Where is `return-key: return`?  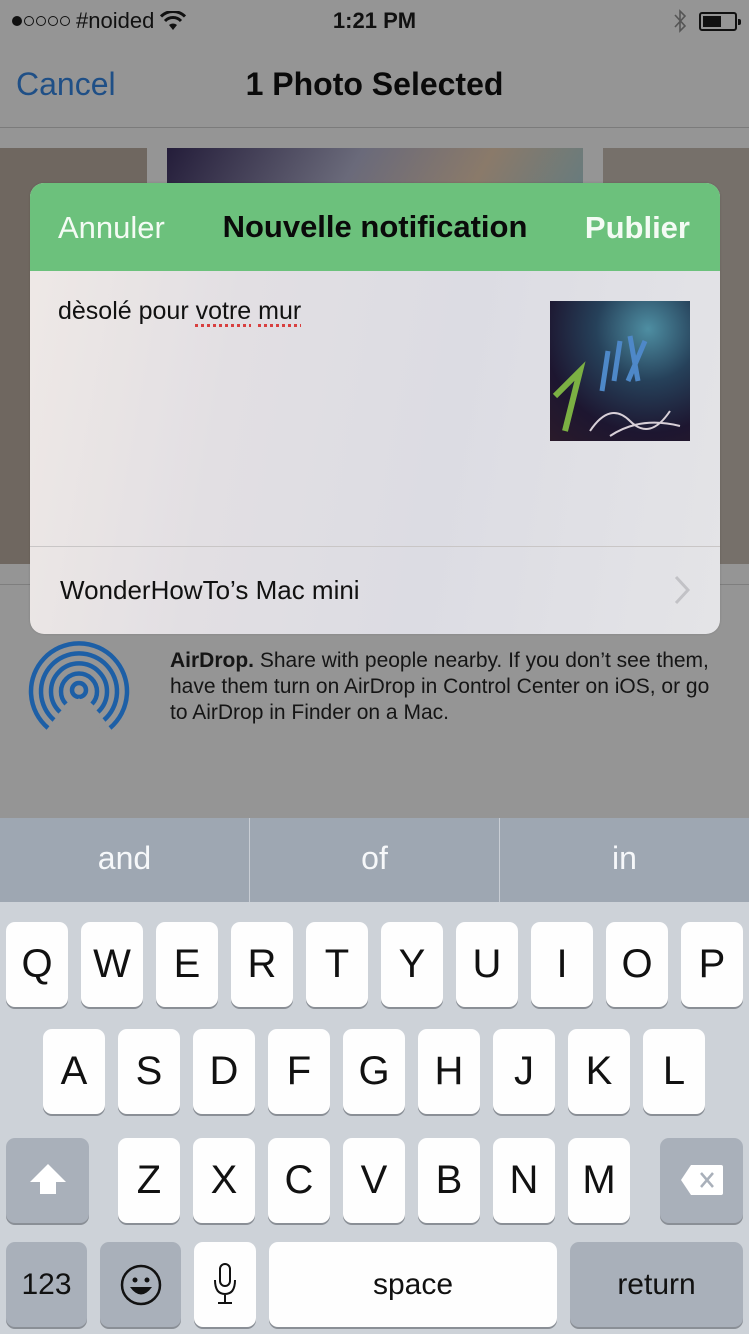
return-key: return is located at coordinates (656, 1284).